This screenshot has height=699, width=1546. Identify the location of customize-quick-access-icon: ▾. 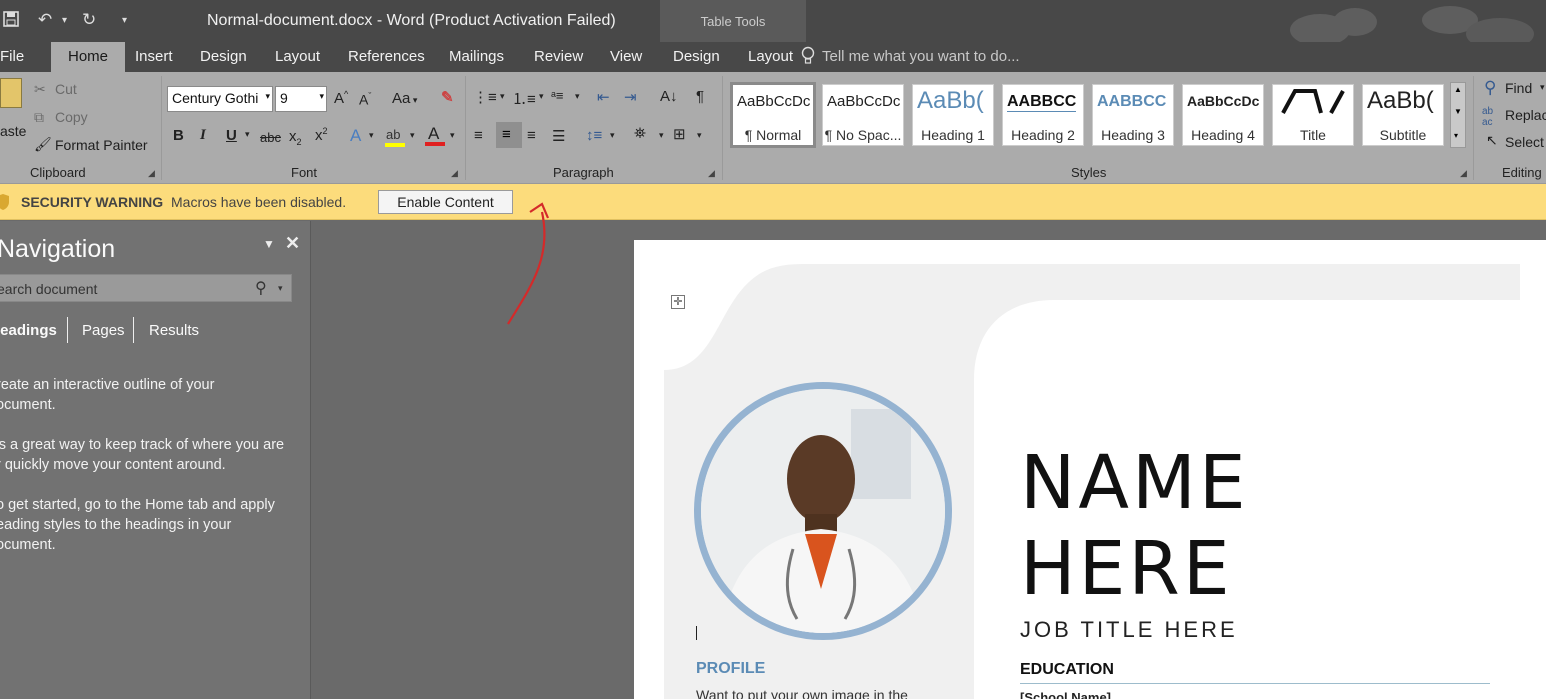
(124, 20).